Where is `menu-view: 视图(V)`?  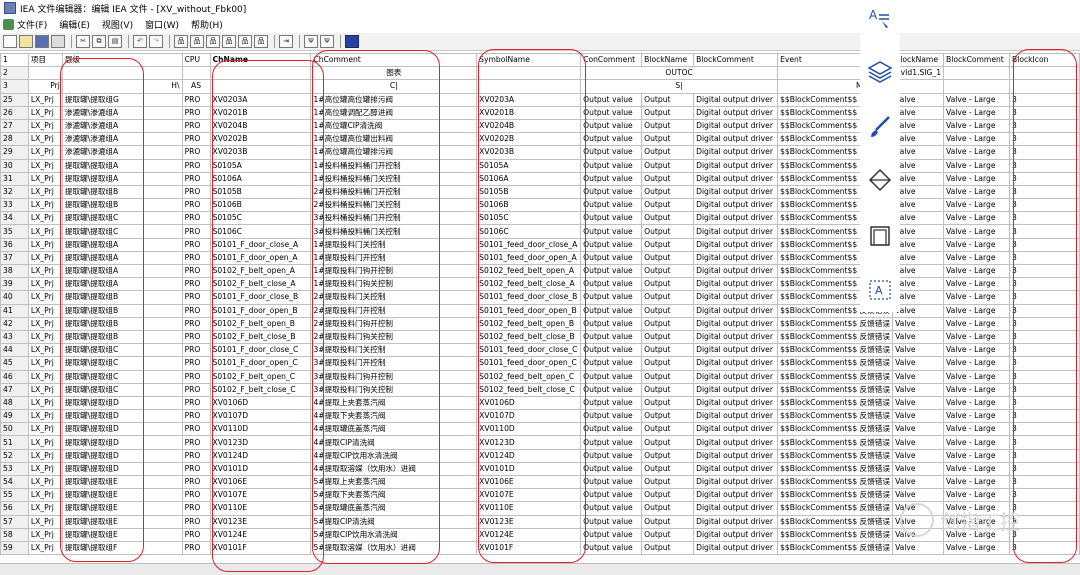
menu-view: 视图(V) is located at coordinates (117, 24).